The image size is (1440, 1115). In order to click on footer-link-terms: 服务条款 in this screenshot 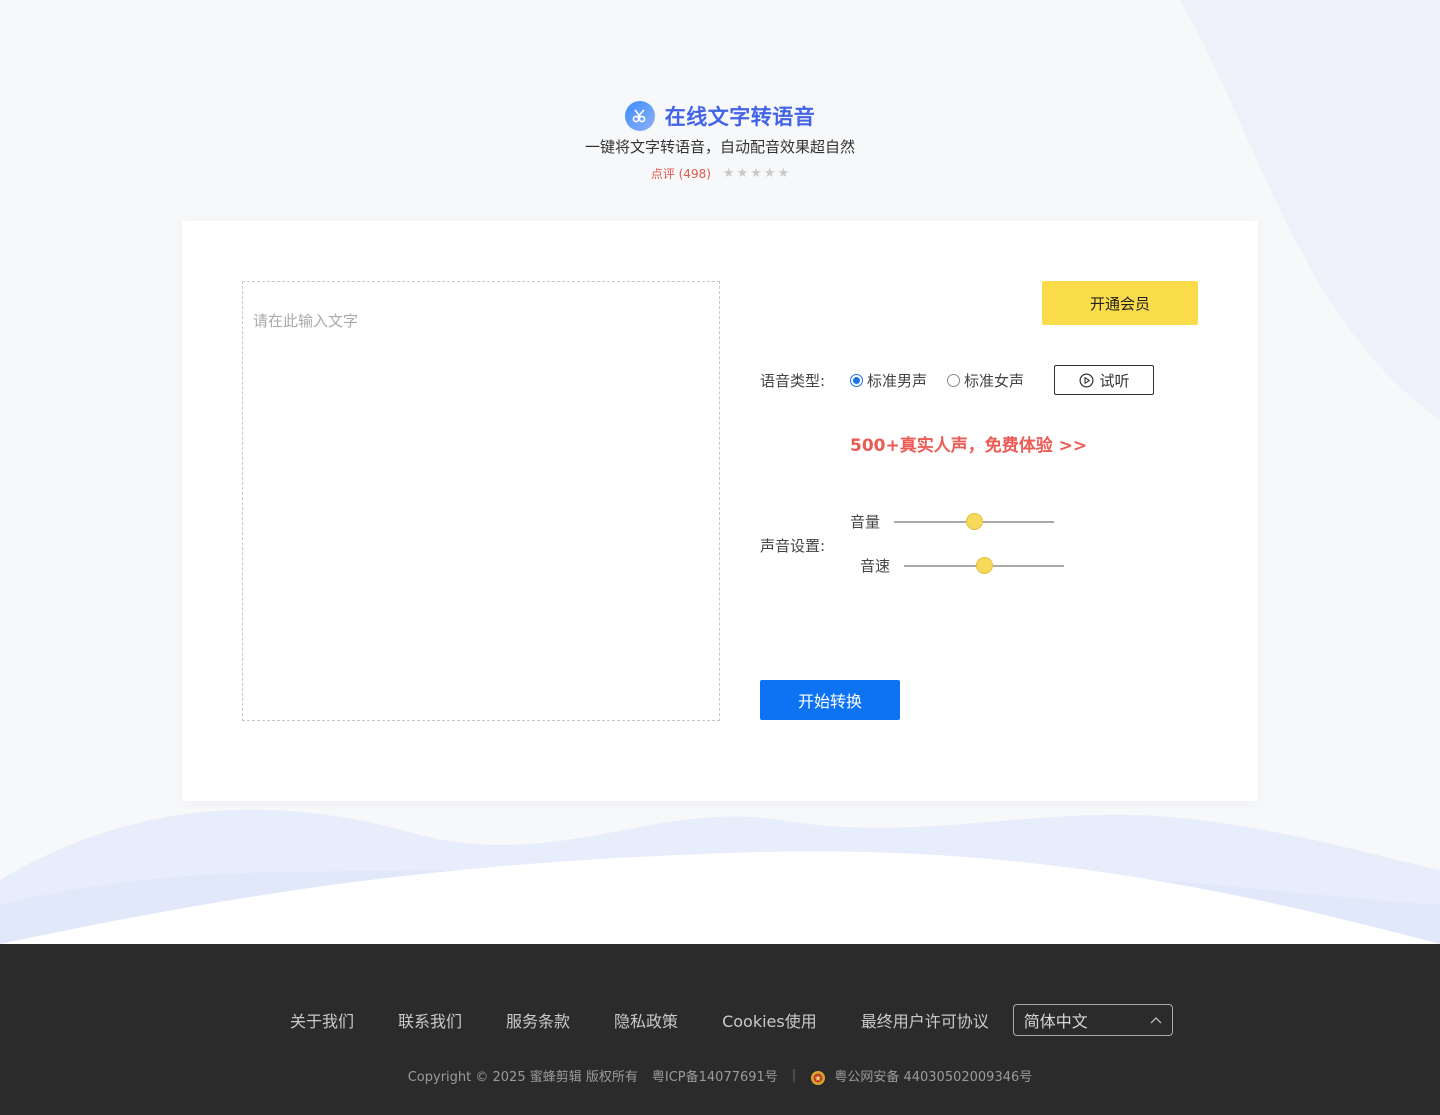, I will do `click(538, 1020)`.